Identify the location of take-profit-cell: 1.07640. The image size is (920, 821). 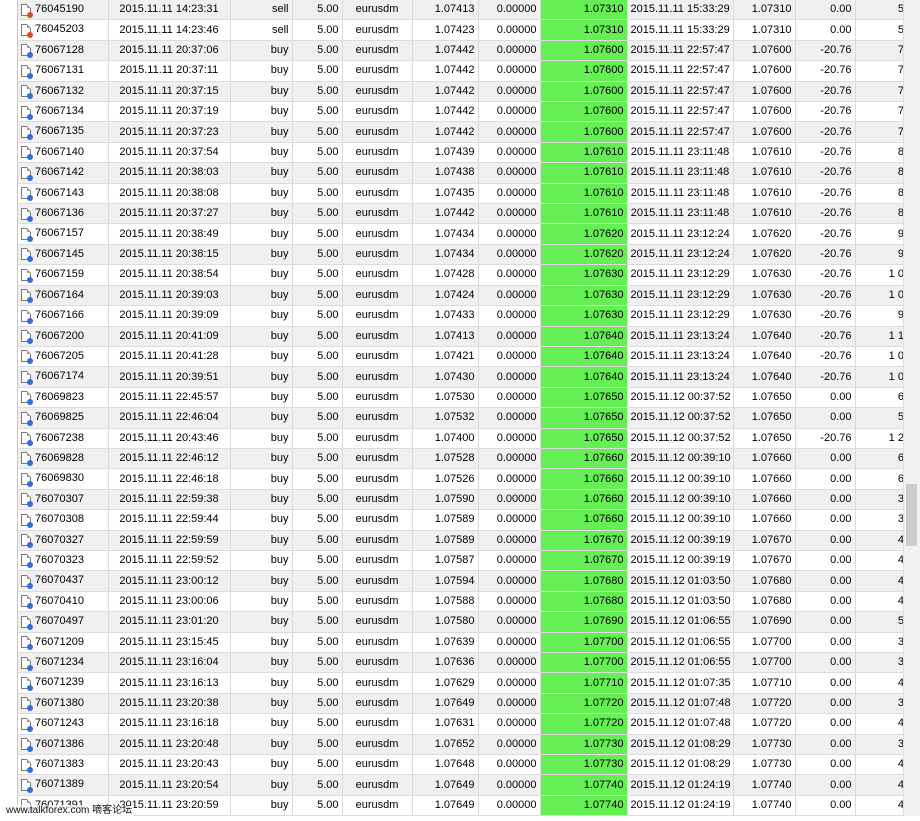
(584, 357).